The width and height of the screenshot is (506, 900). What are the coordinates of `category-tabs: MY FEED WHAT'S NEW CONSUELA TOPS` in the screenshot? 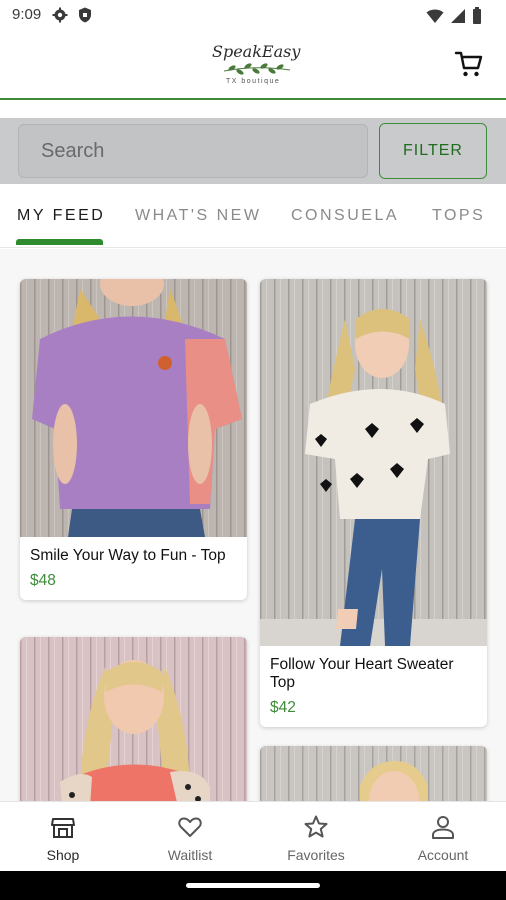 It's located at (253, 217).